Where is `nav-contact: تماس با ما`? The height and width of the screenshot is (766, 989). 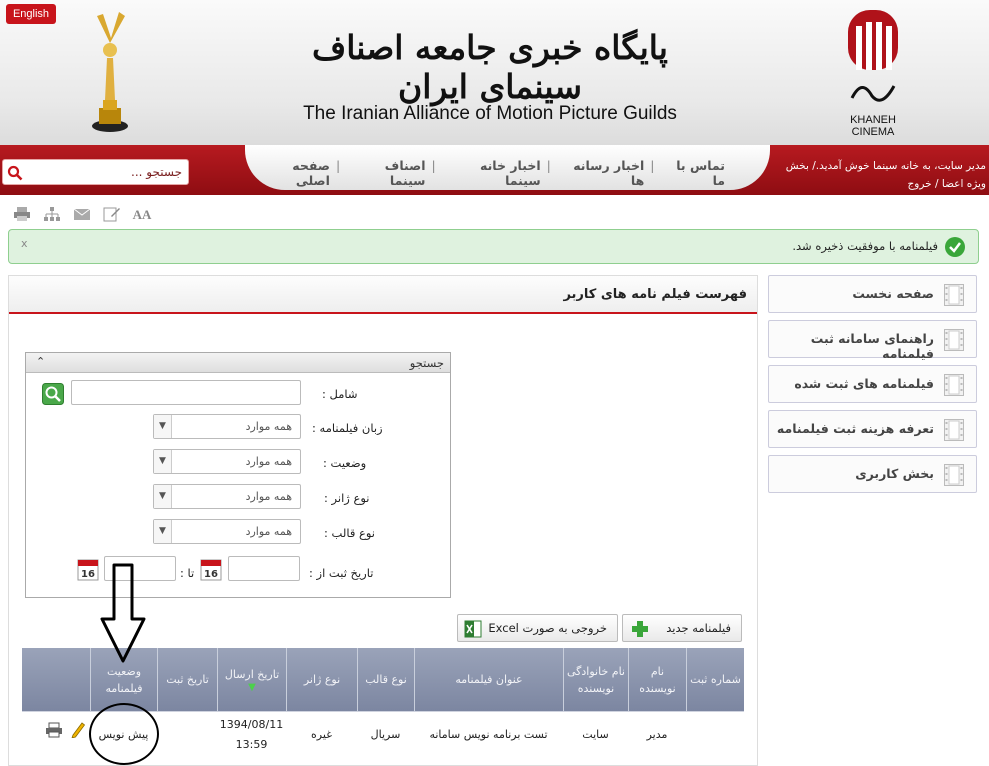 nav-contact: تماس با ما is located at coordinates (693, 173).